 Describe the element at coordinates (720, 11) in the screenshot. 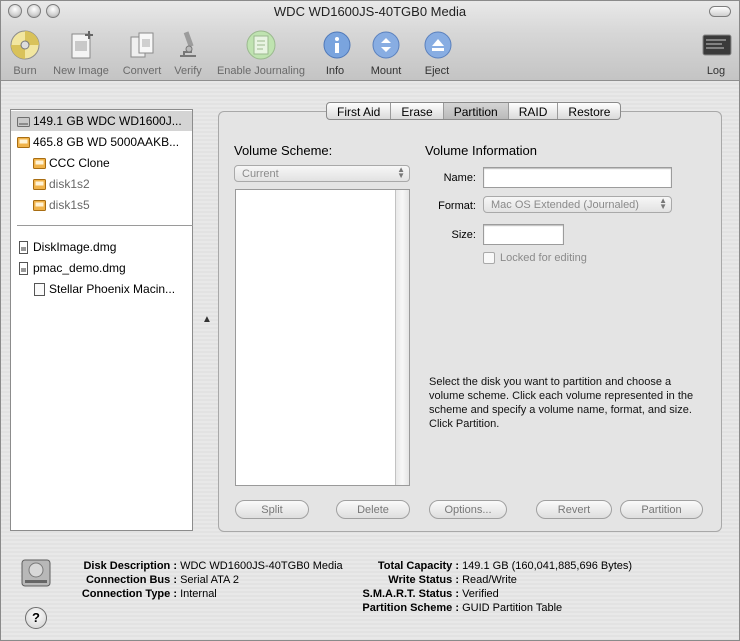

I see `toolbar-toggle-button` at that location.